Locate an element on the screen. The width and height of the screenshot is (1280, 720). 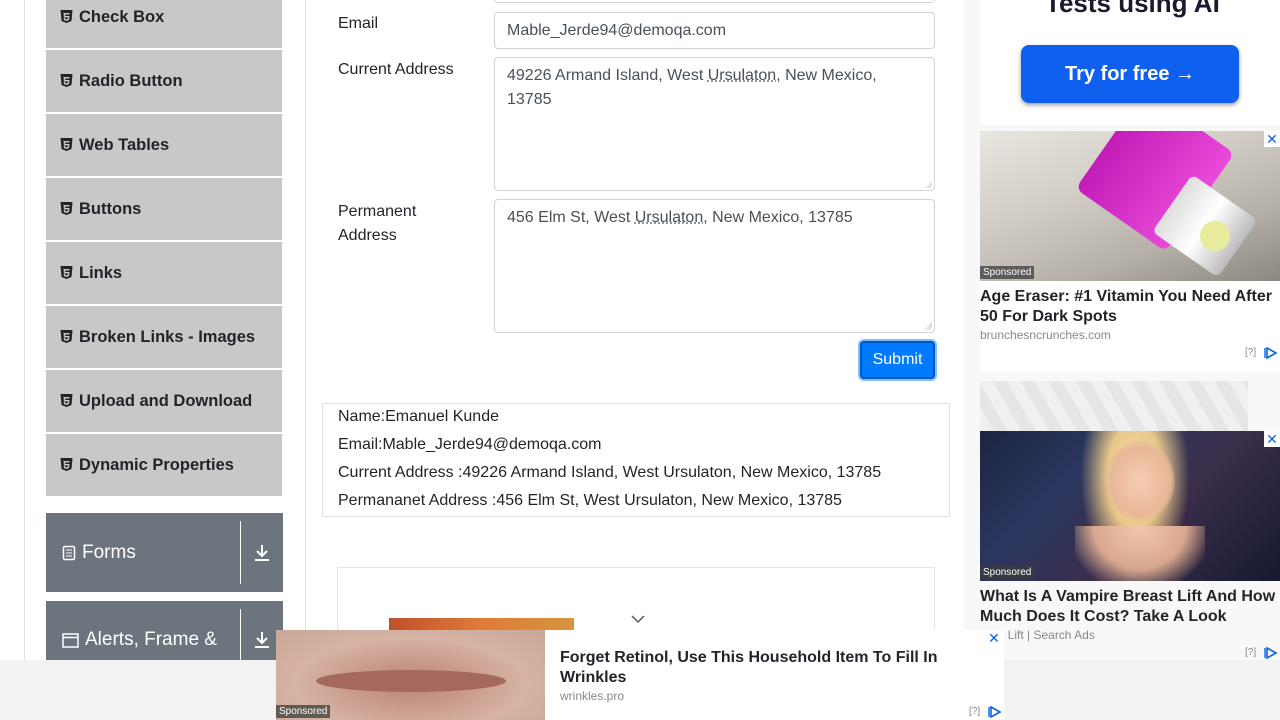
ad-source: st Lift | Search Ads is located at coordinates (1045, 635).